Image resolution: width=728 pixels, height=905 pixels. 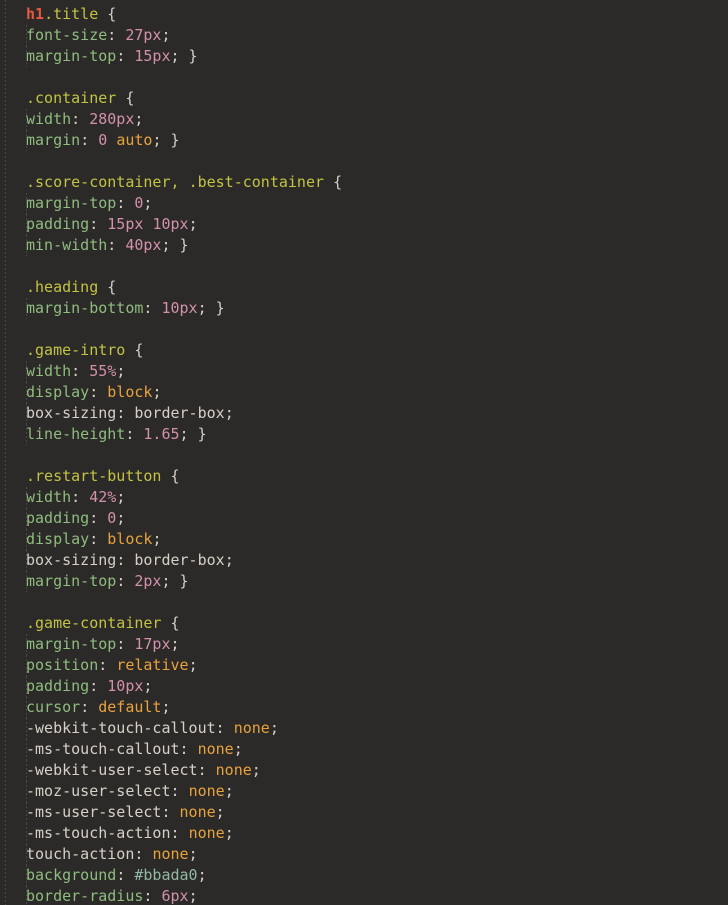 What do you see at coordinates (130, 539) in the screenshot?
I see `code-token: block` at bounding box center [130, 539].